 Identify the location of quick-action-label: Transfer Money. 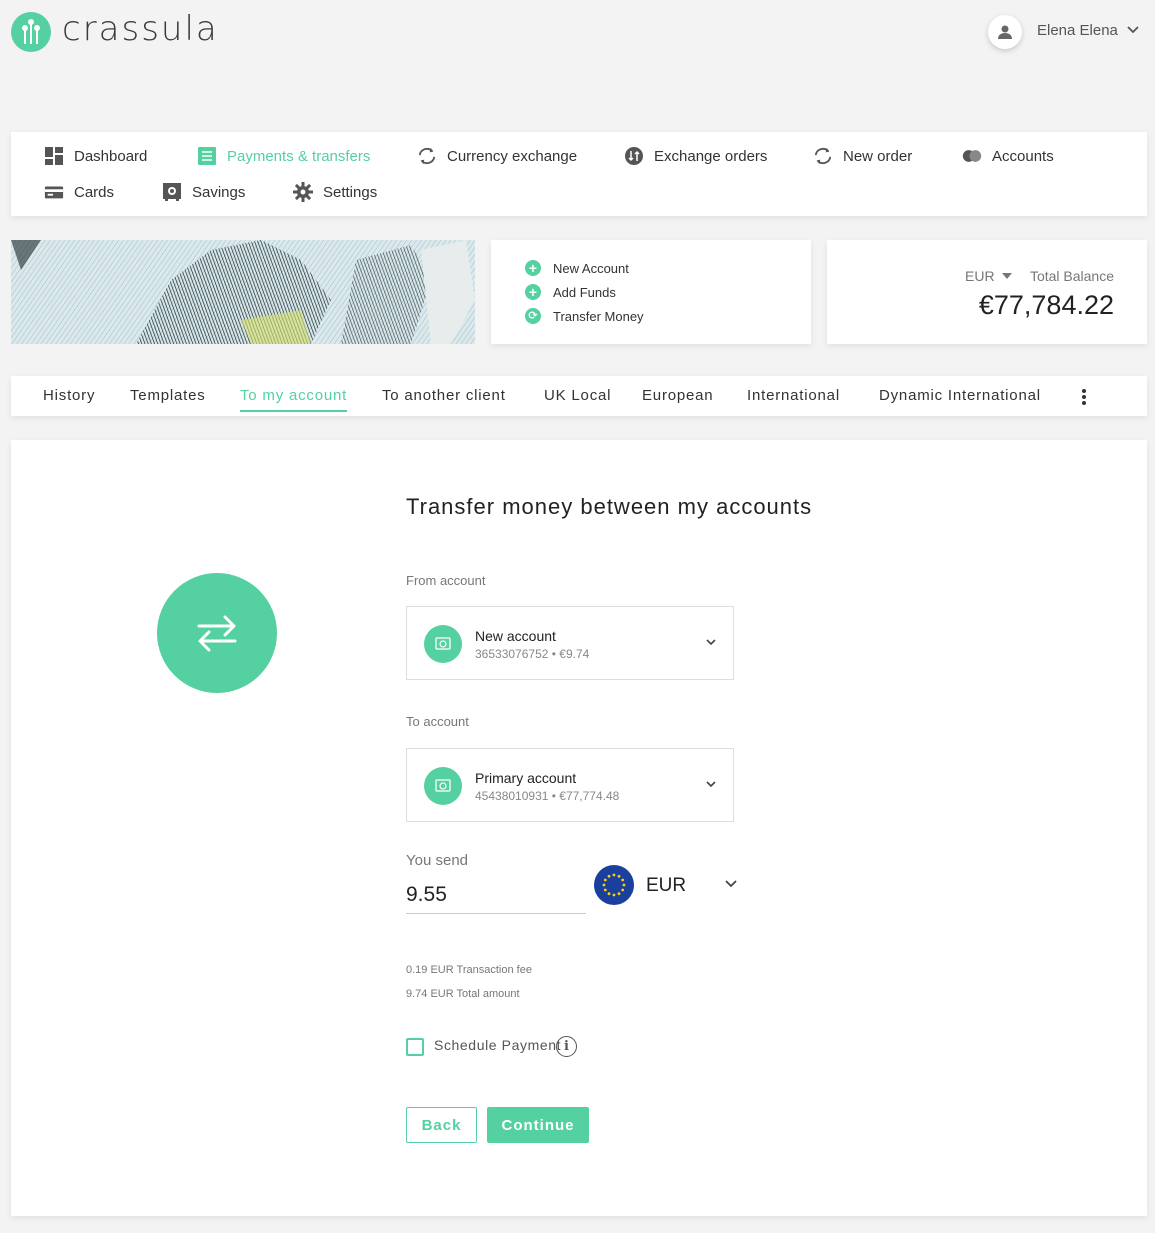
(598, 316).